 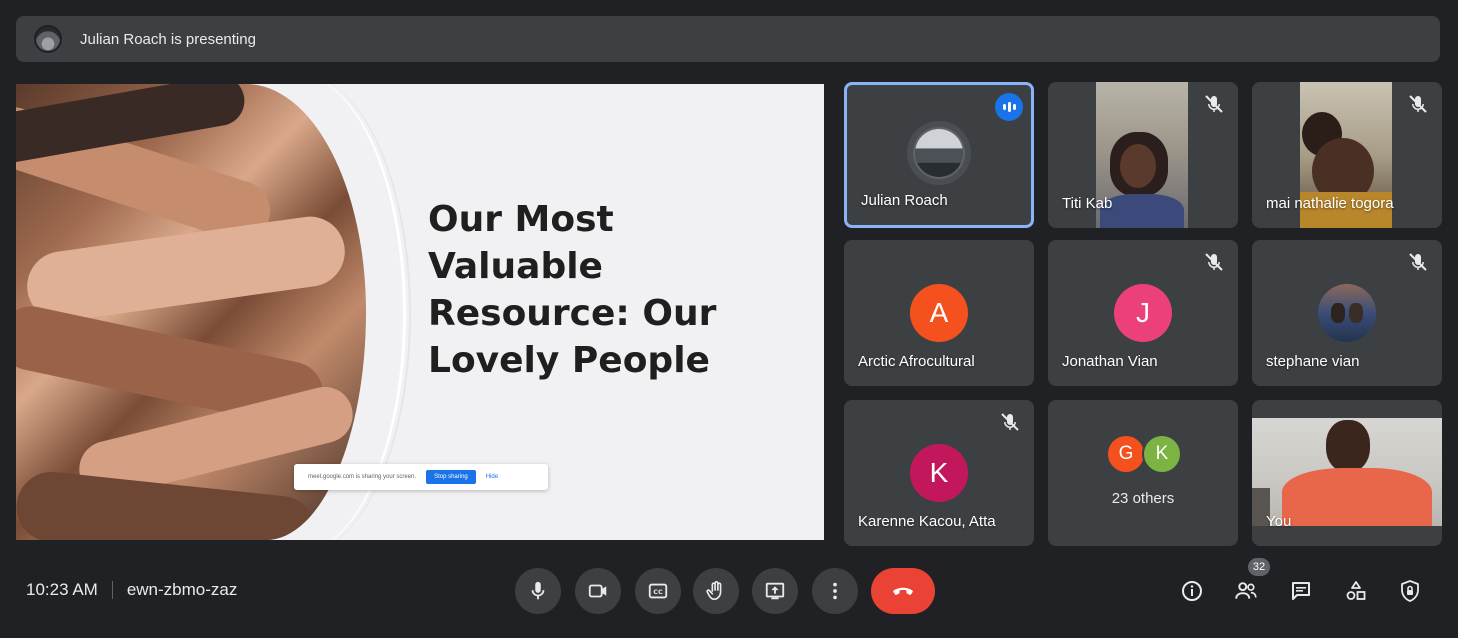 I want to click on people-button, so click(x=1246, y=591).